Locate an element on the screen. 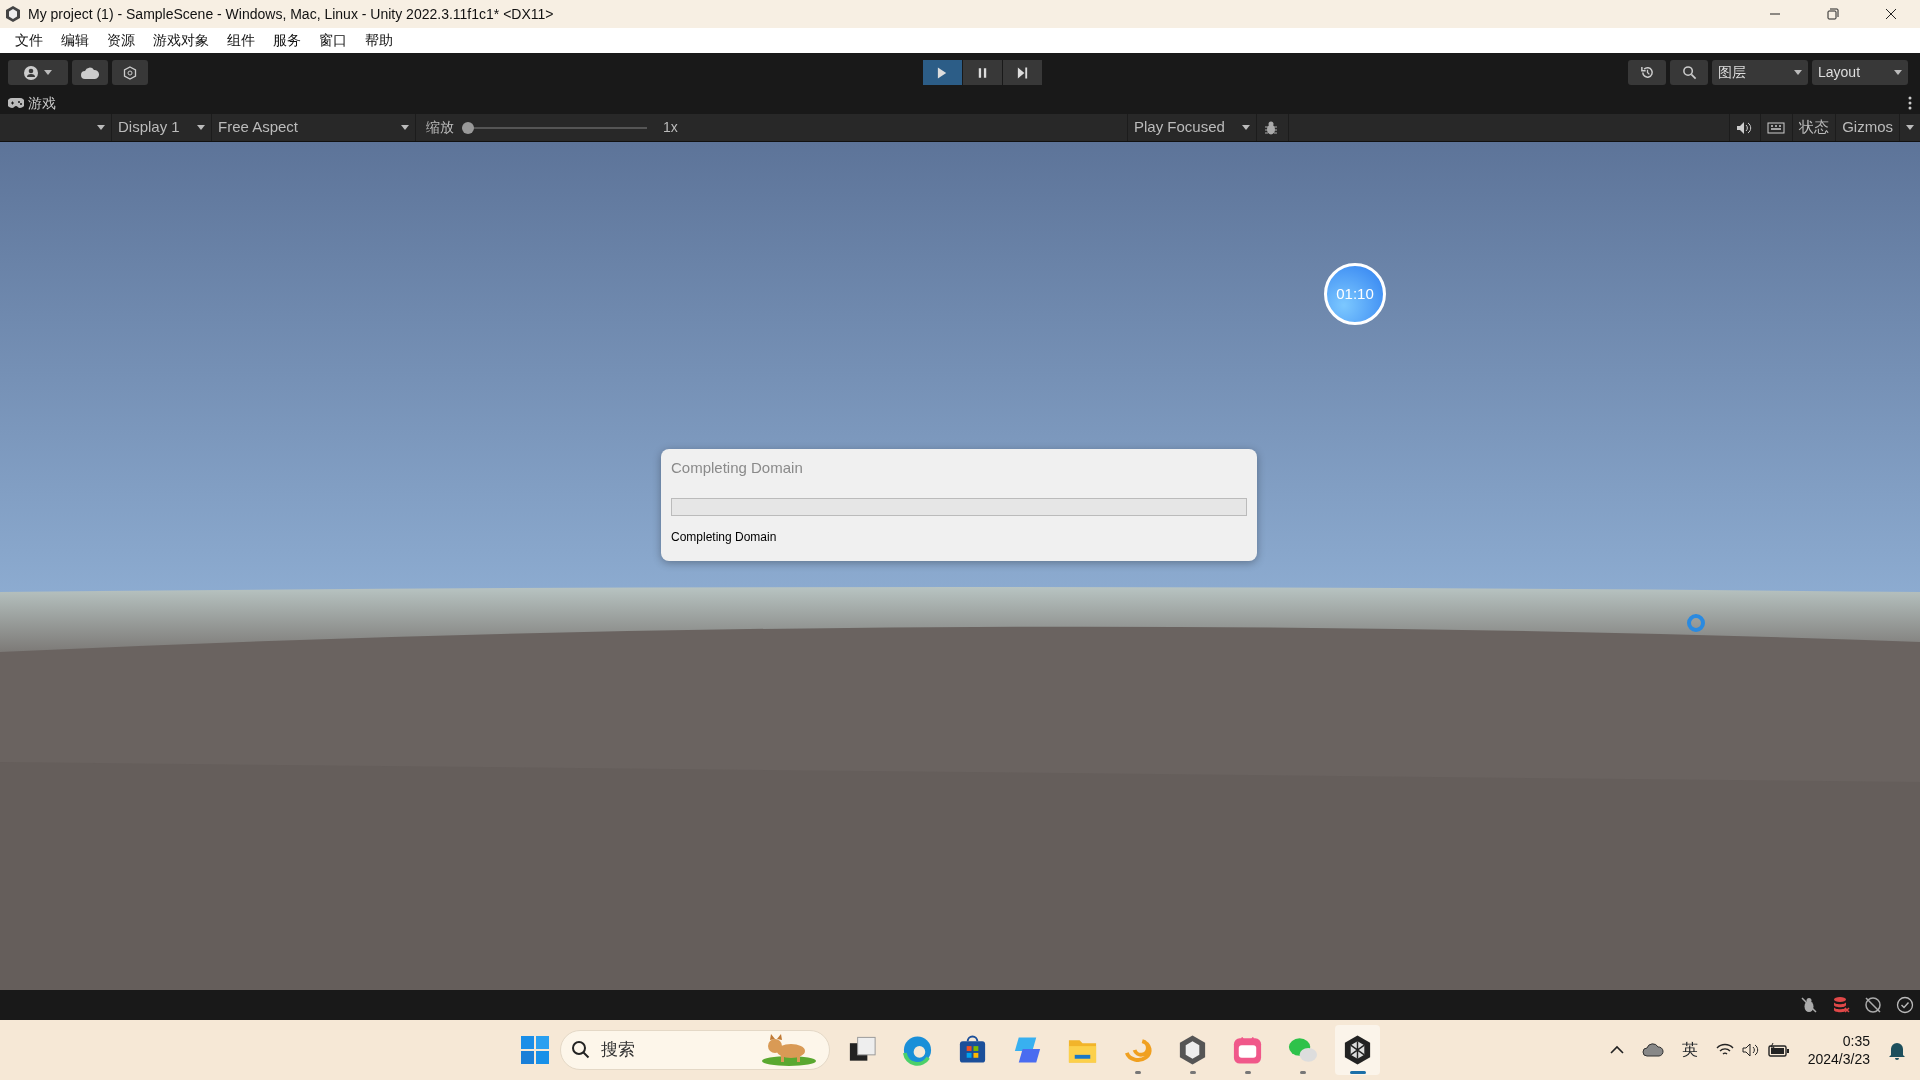  dialog-message: Completing Domain is located at coordinates (724, 537).